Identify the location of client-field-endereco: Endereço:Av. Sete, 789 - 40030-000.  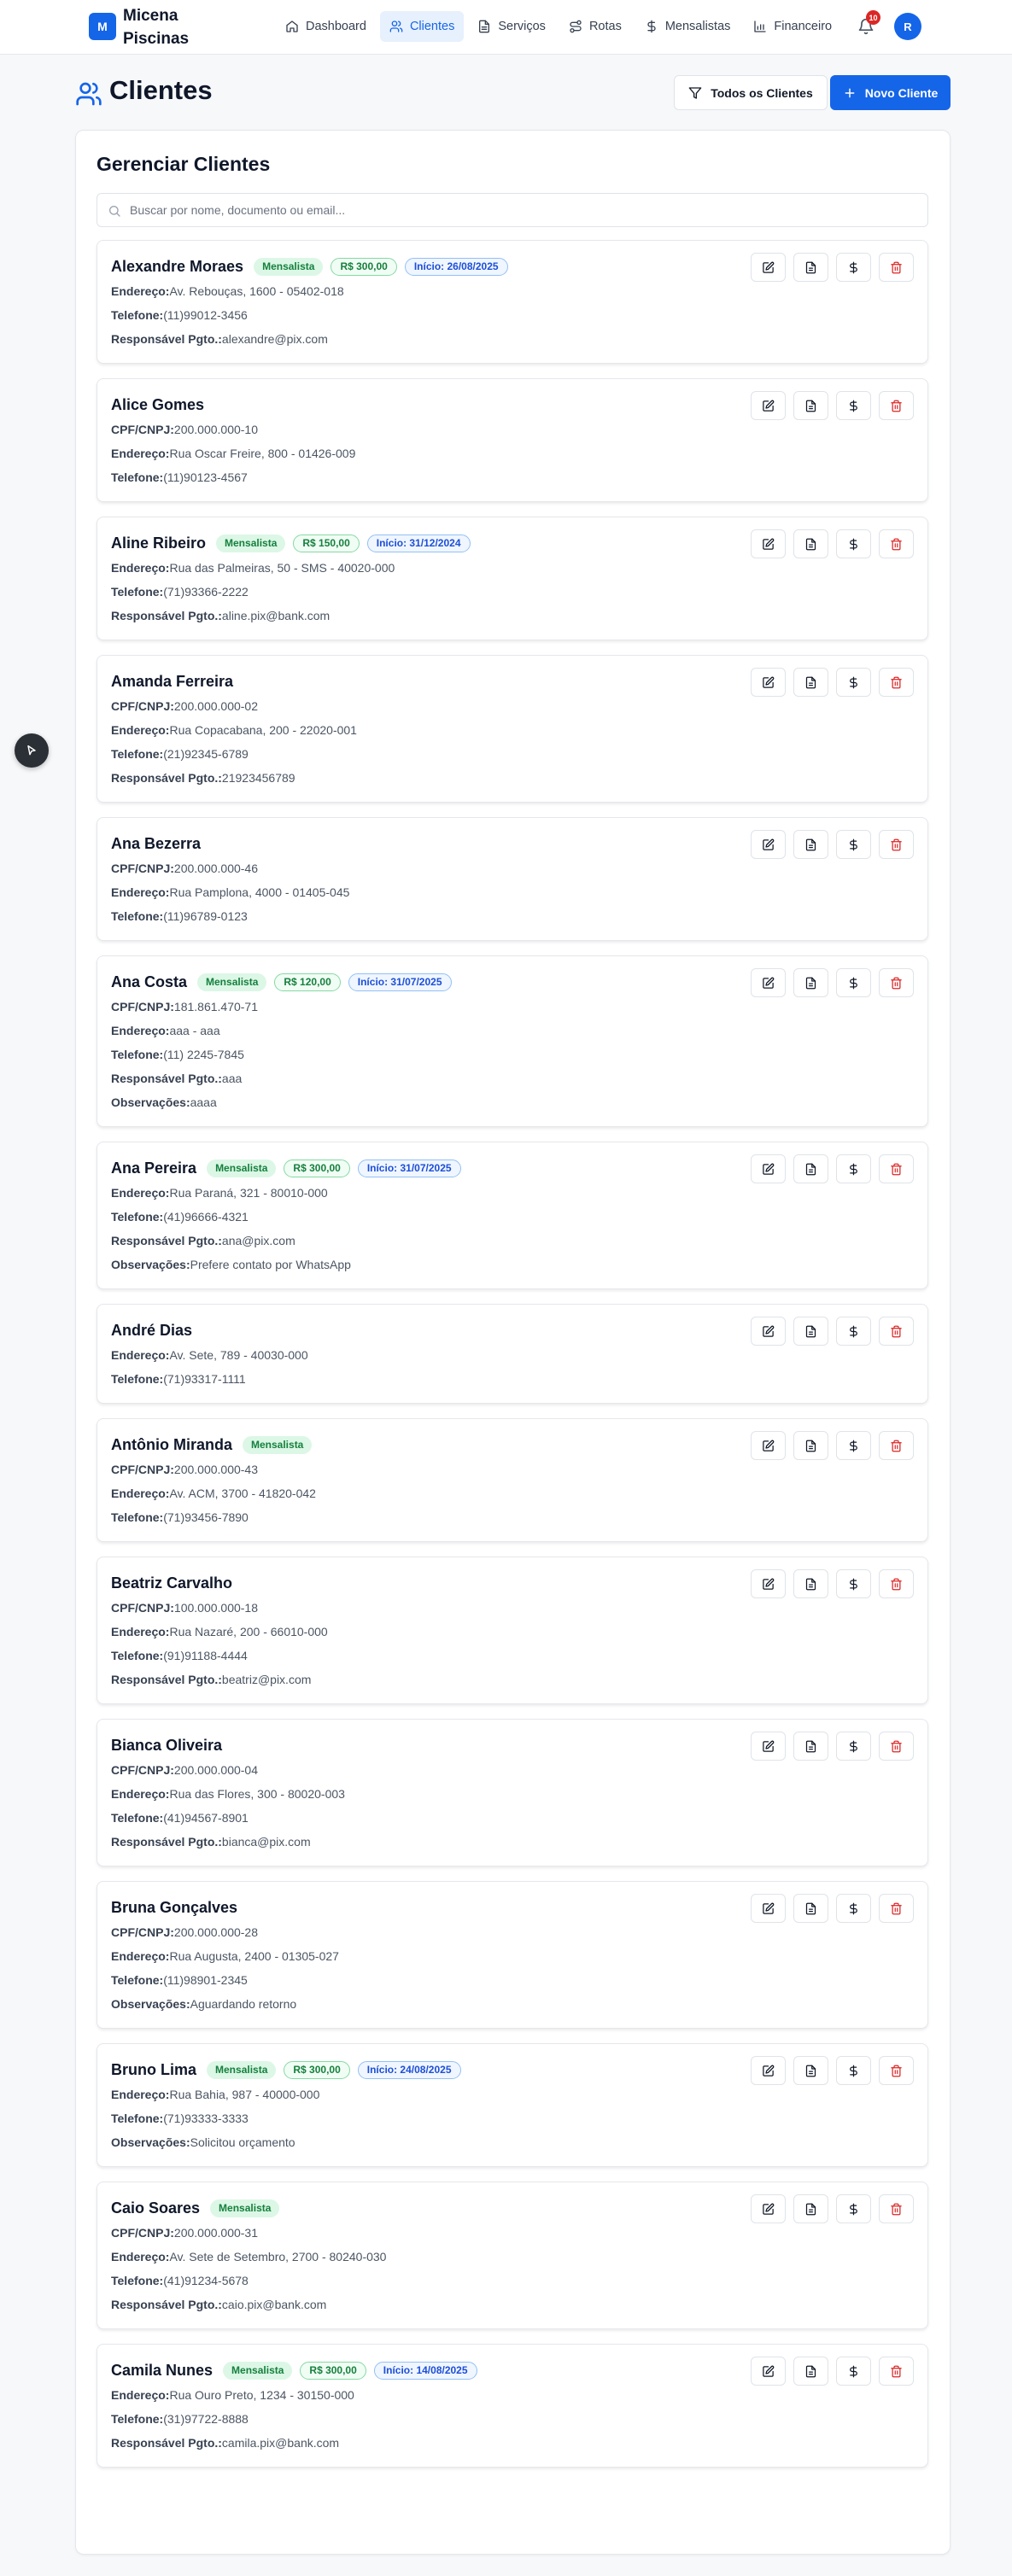
(512, 1355).